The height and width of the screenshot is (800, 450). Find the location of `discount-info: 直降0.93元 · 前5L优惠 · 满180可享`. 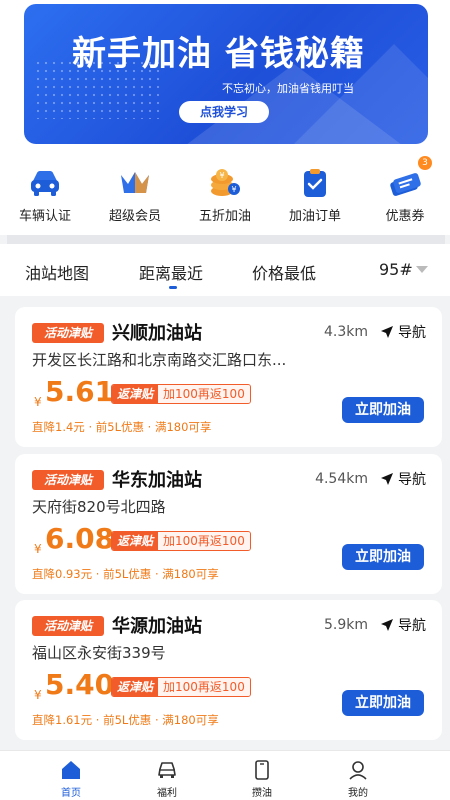

discount-info: 直降0.93元 · 前5L优惠 · 满180可享 is located at coordinates (125, 574).